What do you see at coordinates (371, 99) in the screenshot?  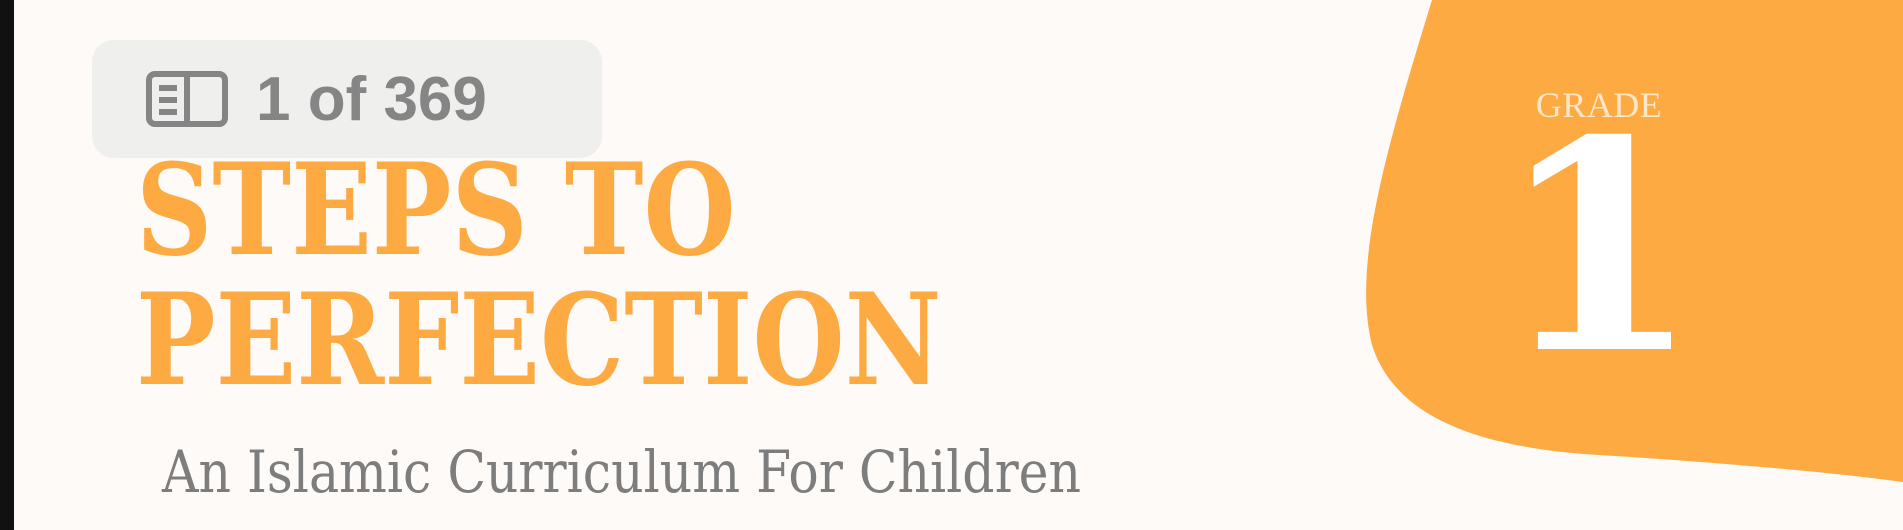 I see `page-counter-text: 1 of 369` at bounding box center [371, 99].